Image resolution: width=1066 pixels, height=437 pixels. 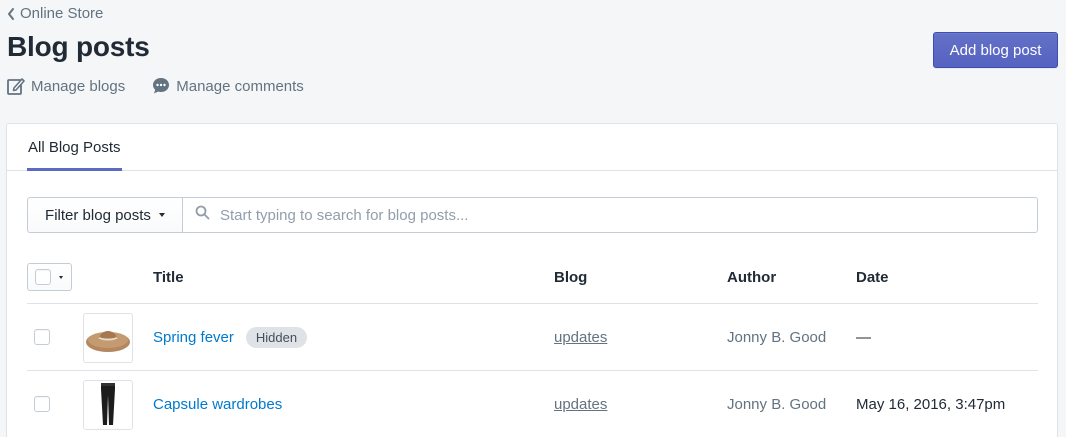 What do you see at coordinates (872, 277) in the screenshot?
I see `column-date: Date` at bounding box center [872, 277].